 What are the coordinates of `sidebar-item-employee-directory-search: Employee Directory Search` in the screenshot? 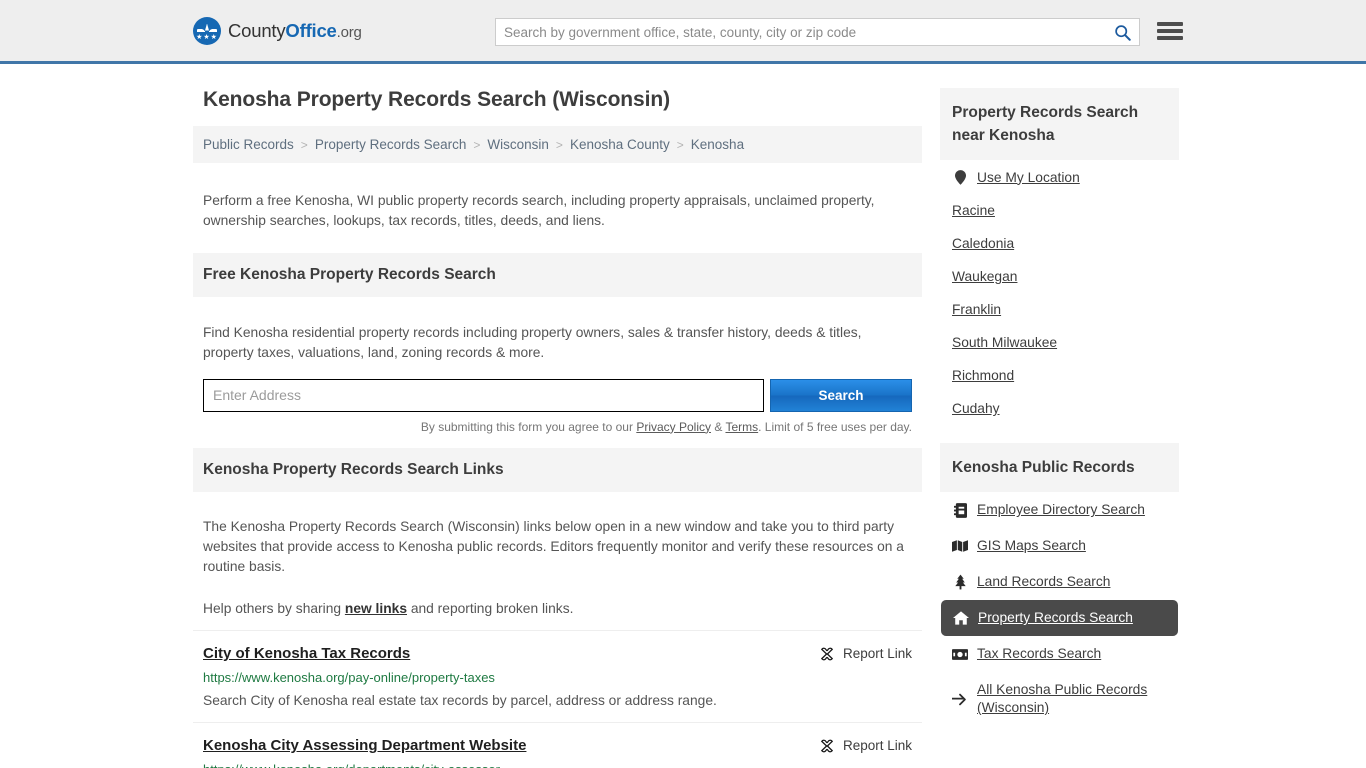 It's located at (1059, 510).